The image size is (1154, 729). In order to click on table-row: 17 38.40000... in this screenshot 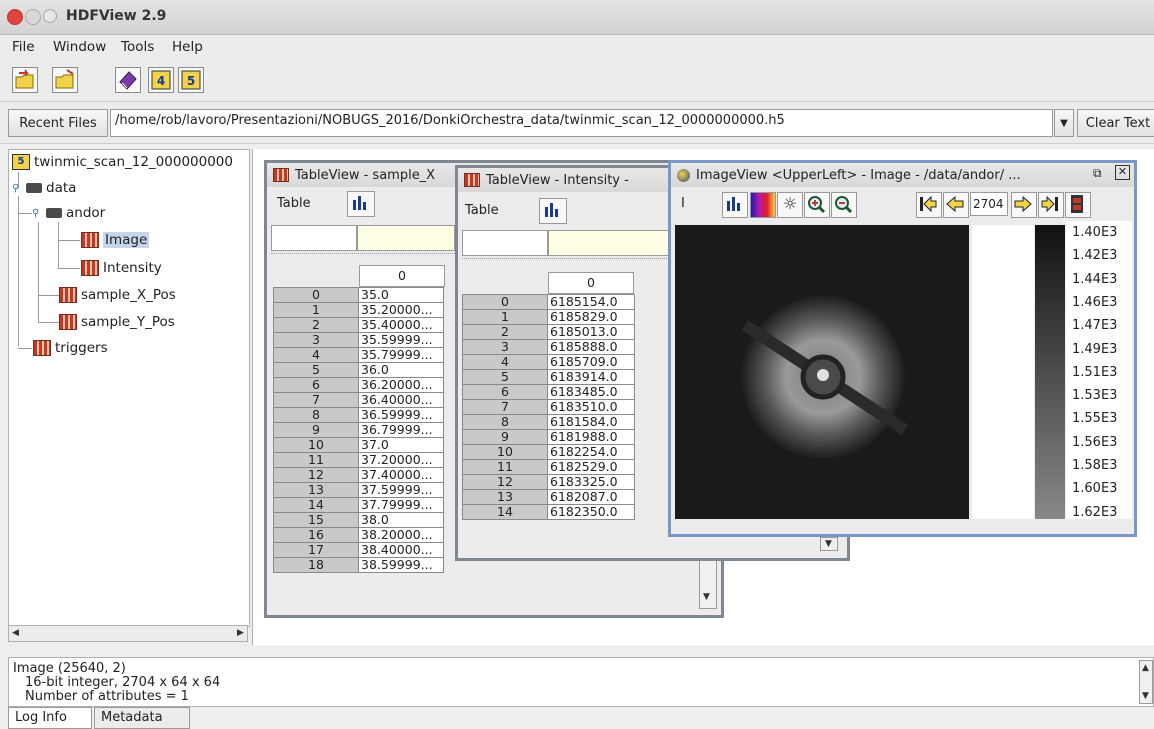, I will do `click(358, 550)`.